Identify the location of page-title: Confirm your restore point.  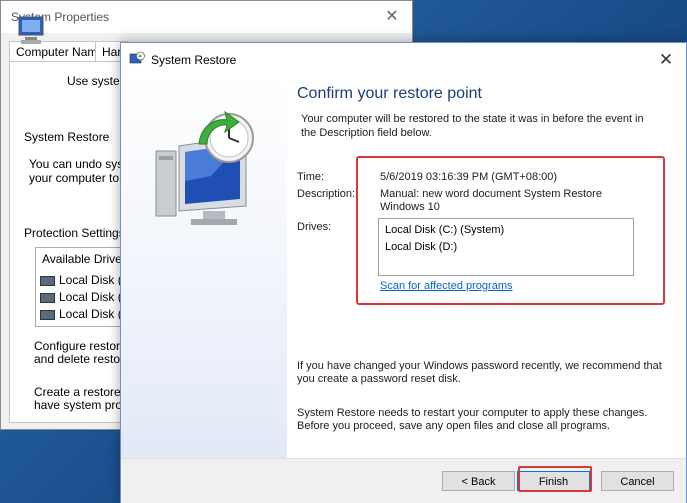
(389, 93).